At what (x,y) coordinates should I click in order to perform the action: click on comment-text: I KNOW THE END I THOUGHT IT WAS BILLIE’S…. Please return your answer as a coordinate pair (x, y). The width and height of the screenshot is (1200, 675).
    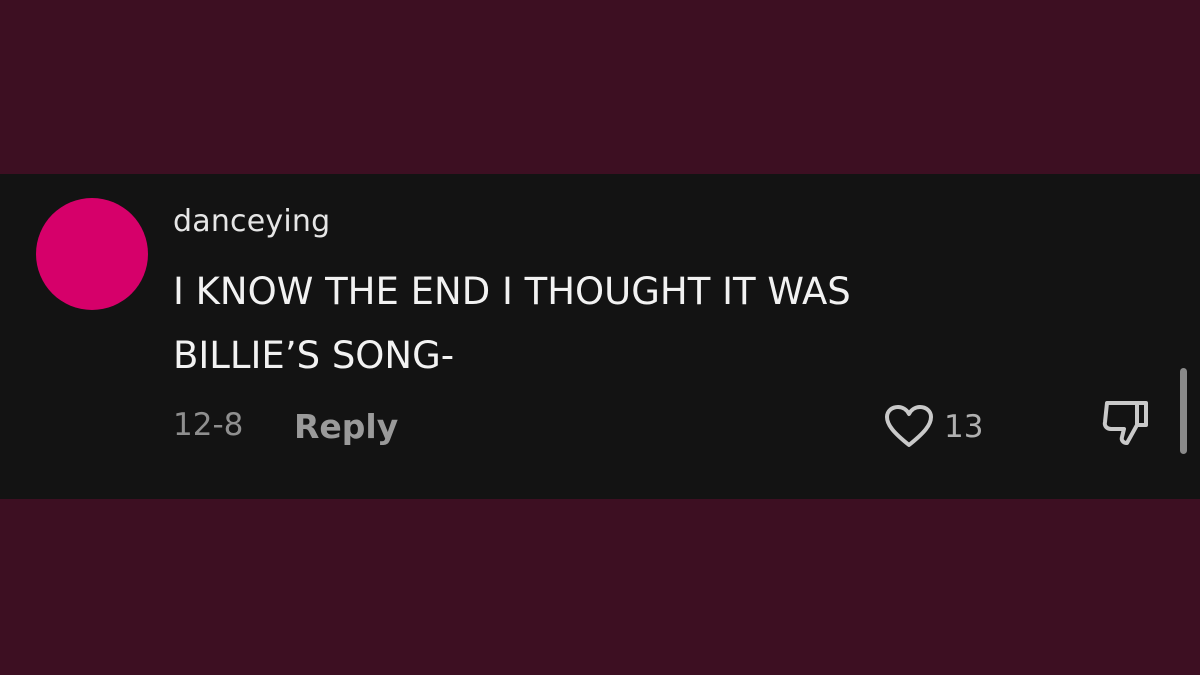
    Looking at the image, I should click on (512, 323).